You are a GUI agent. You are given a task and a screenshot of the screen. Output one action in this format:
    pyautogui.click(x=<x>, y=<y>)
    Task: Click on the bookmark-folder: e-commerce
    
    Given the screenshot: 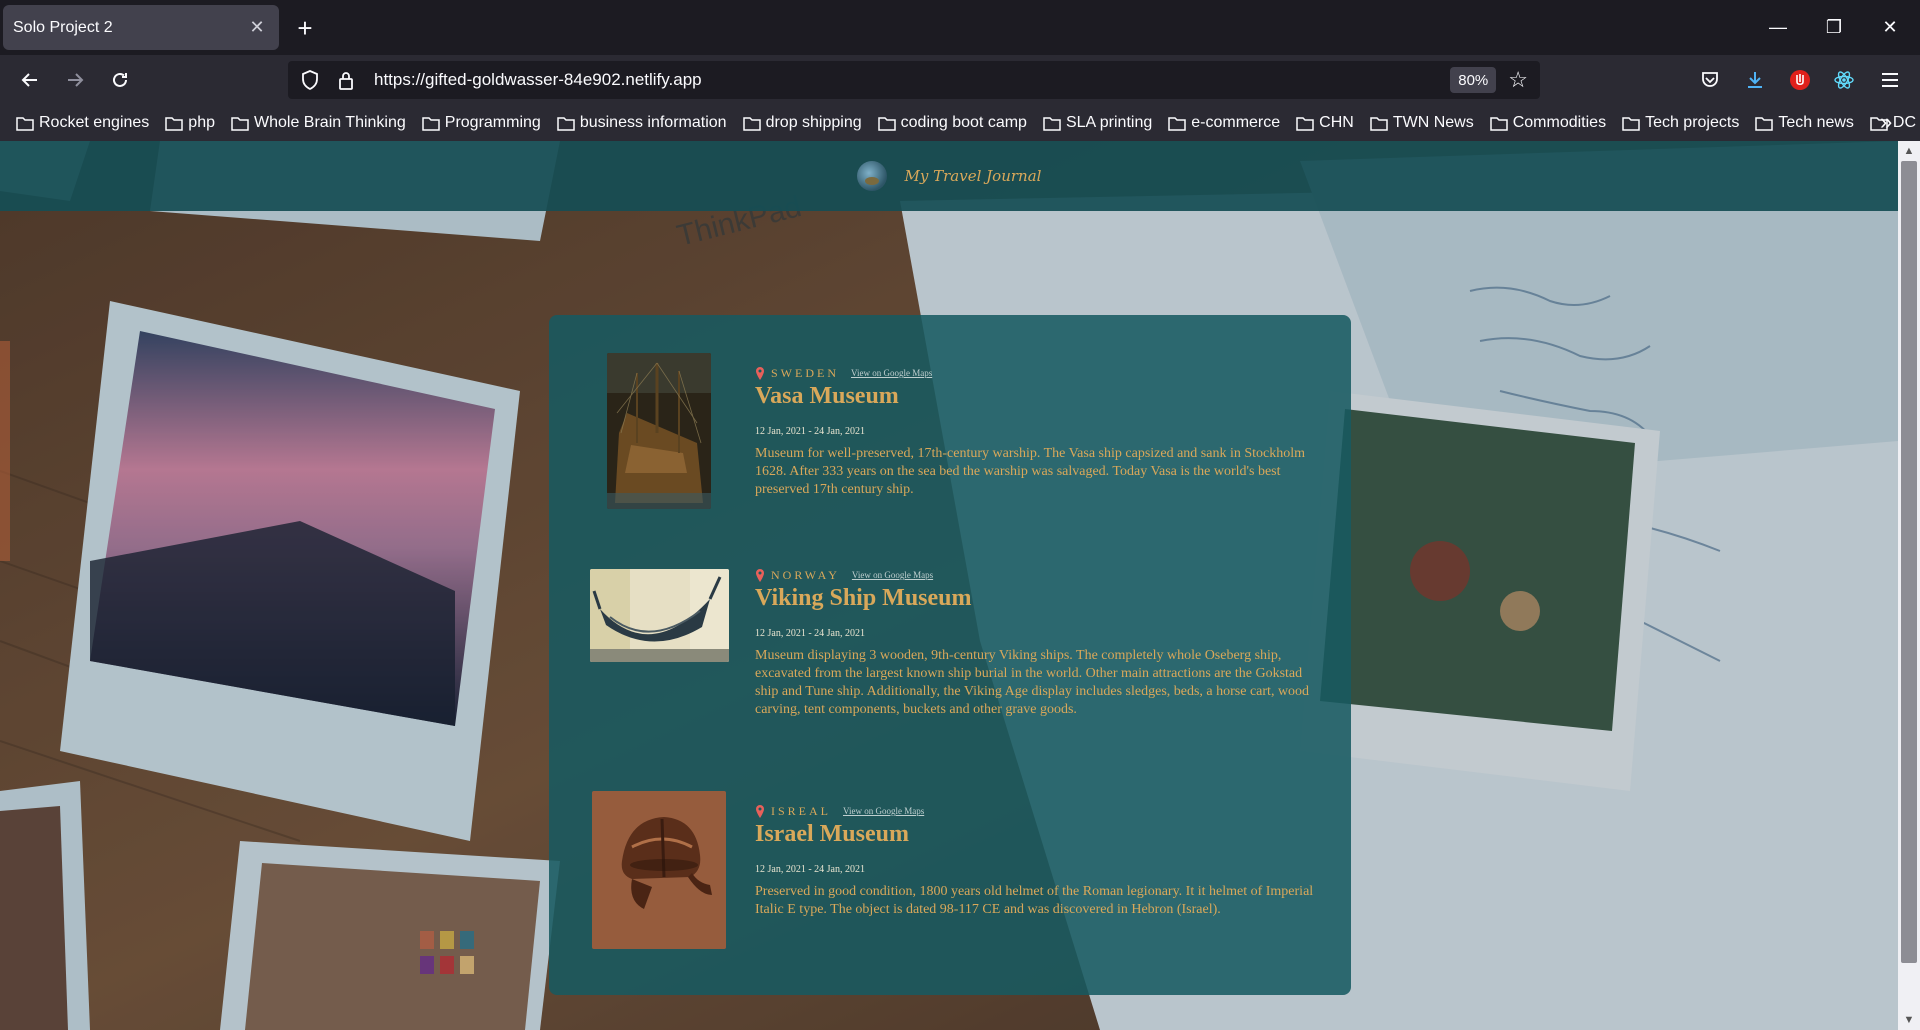 What is the action you would take?
    pyautogui.click(x=1225, y=123)
    